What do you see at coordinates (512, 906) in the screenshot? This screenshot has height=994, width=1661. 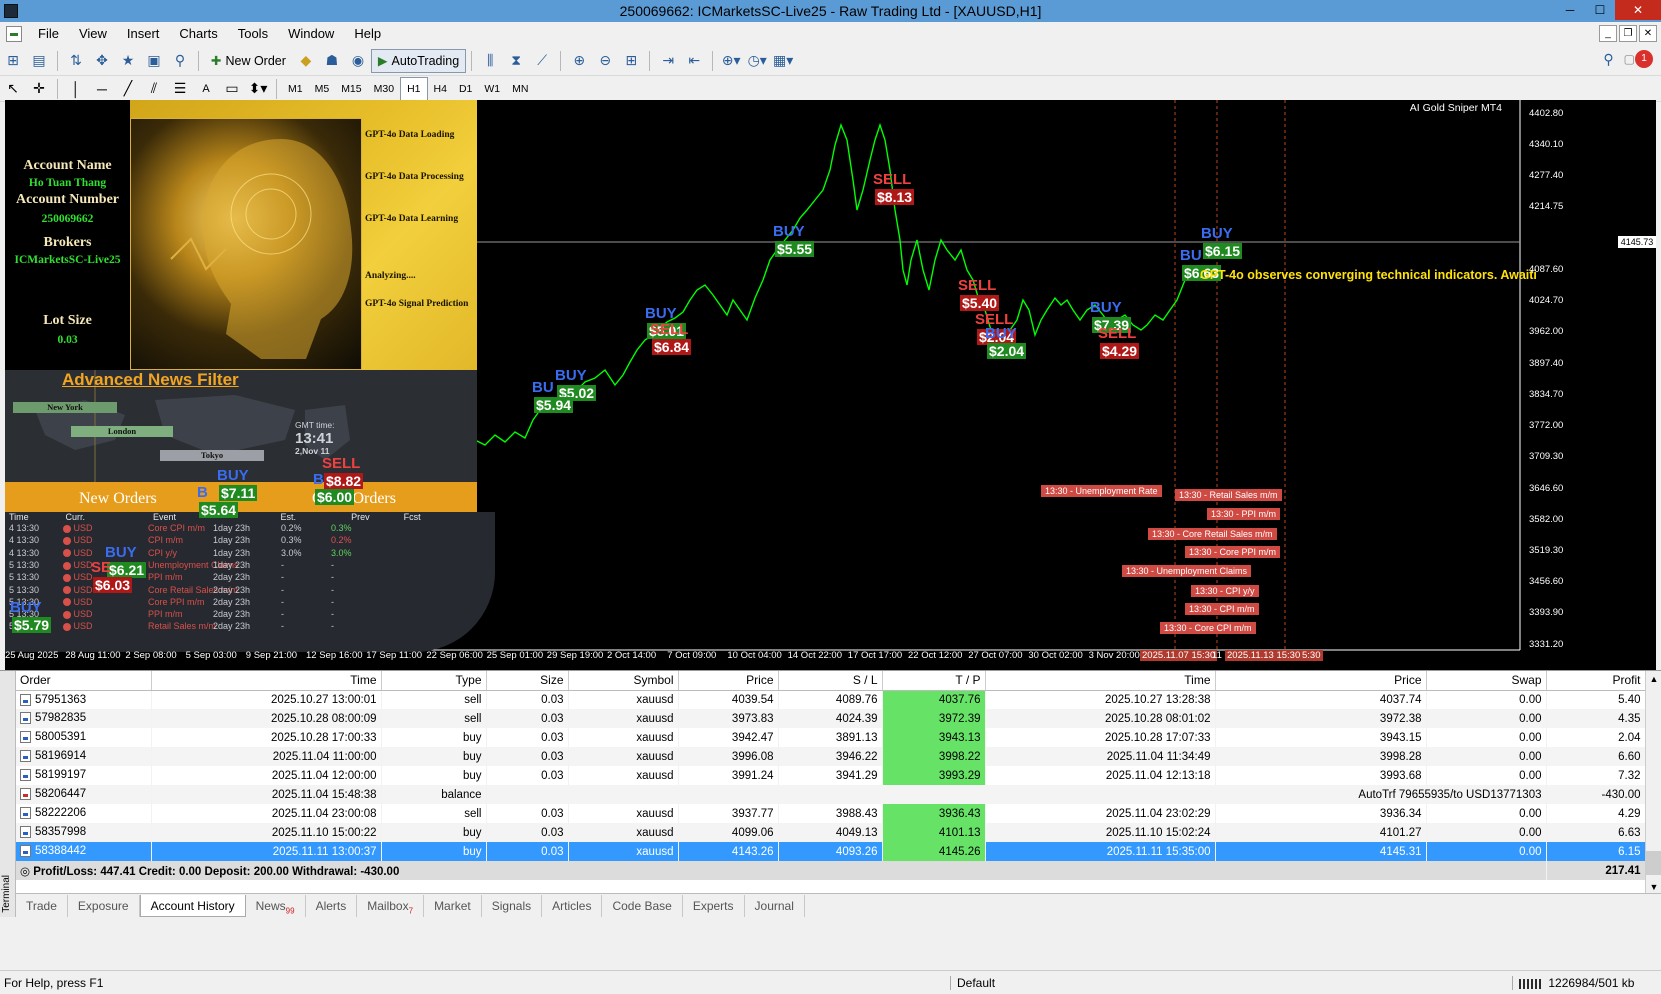 I see `tab-signals: Signals` at bounding box center [512, 906].